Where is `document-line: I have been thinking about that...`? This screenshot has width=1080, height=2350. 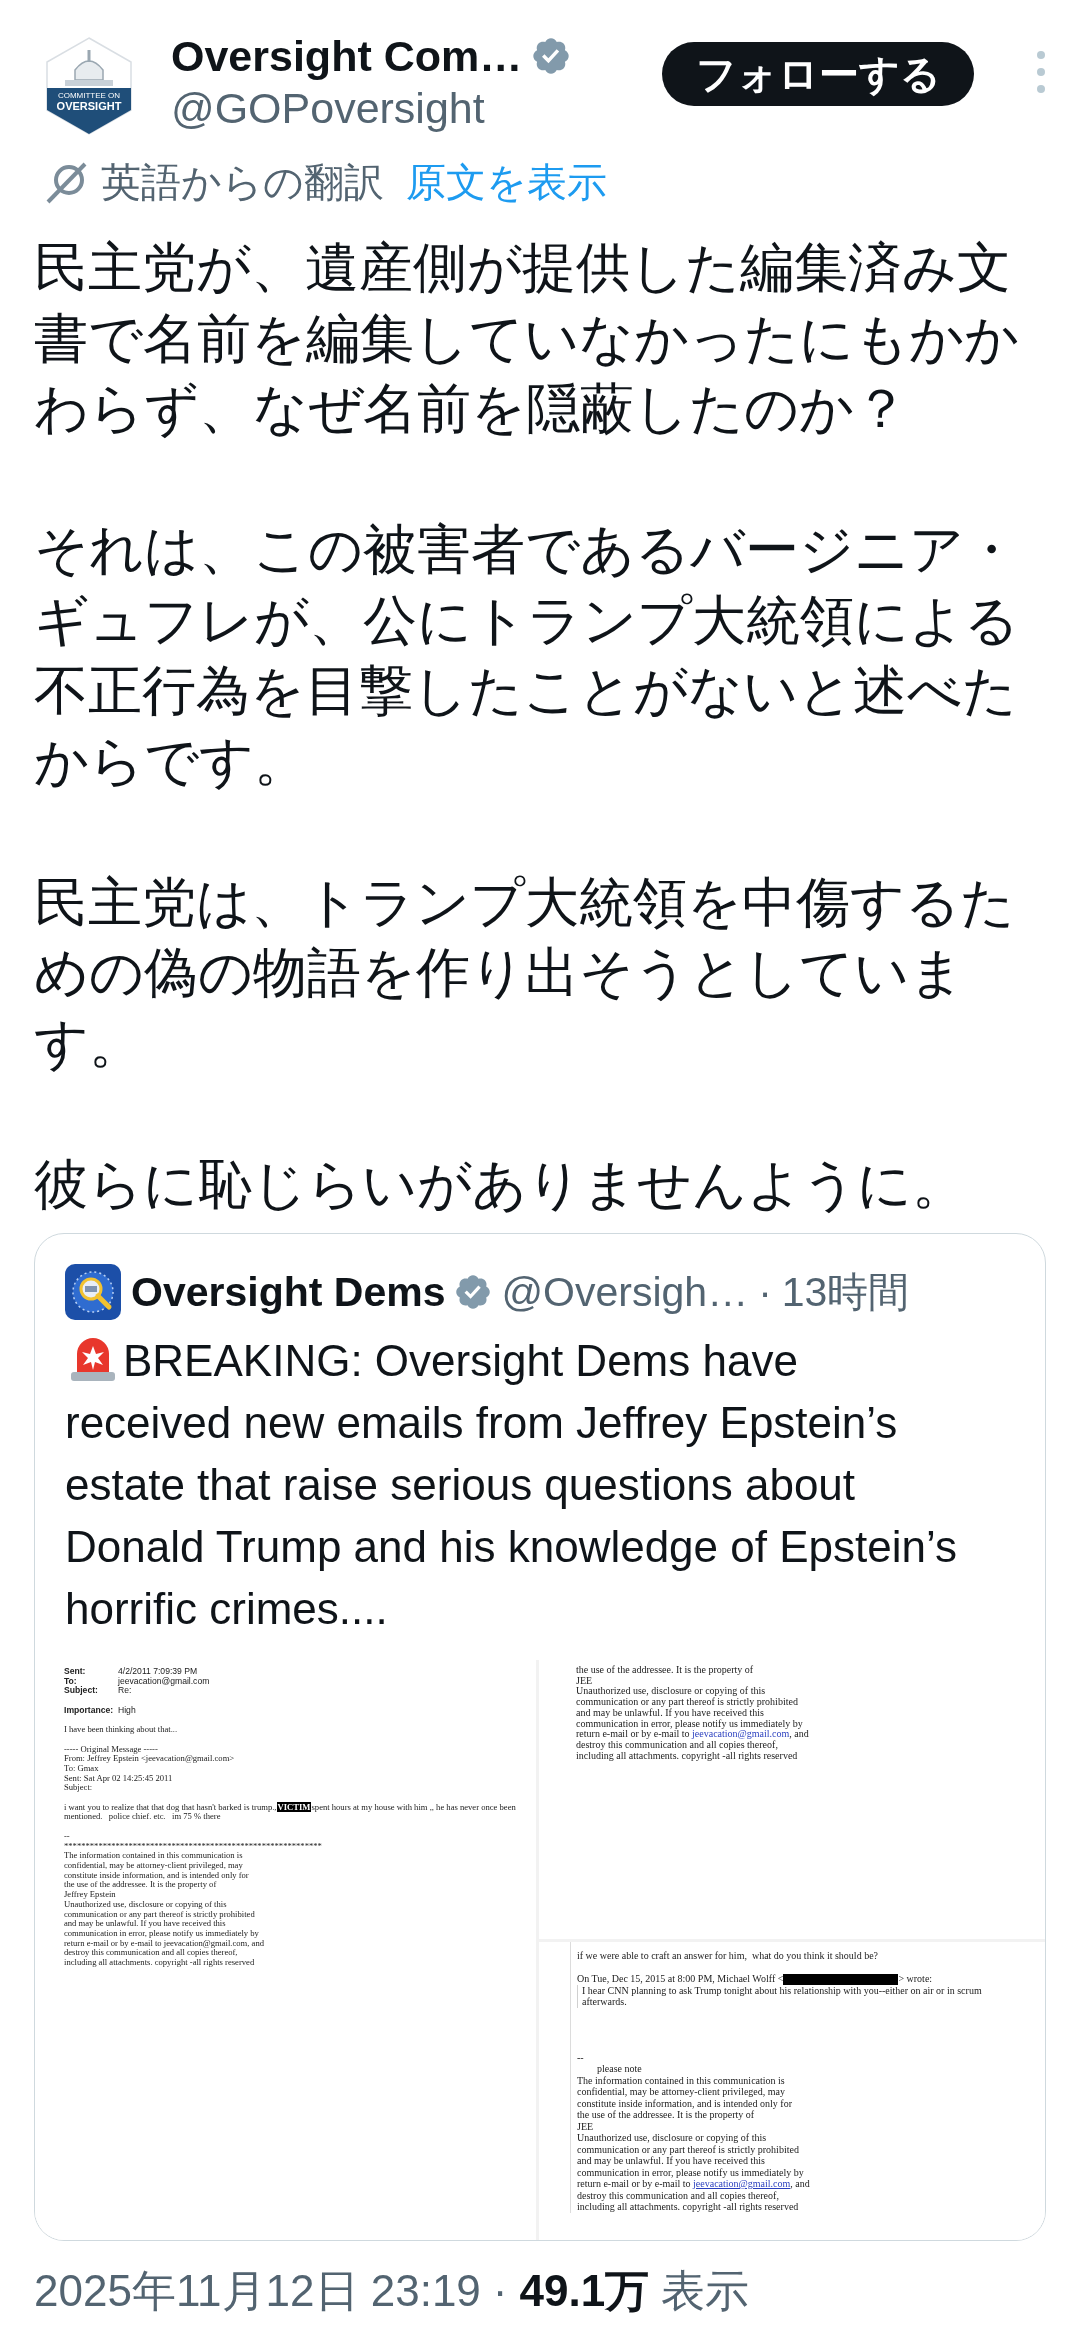 document-line: I have been thinking about that... is located at coordinates (121, 1730).